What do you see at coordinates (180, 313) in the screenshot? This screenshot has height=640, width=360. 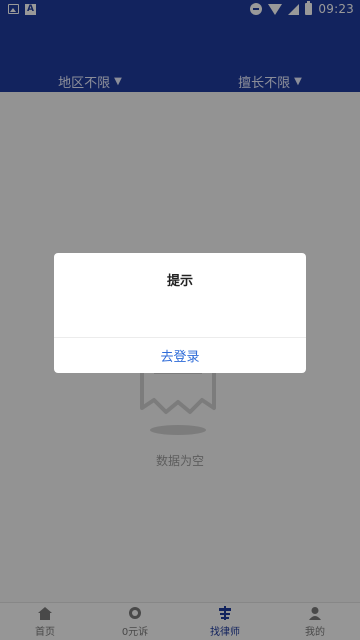 I see `login-prompt-dialog: 提示 去登录` at bounding box center [180, 313].